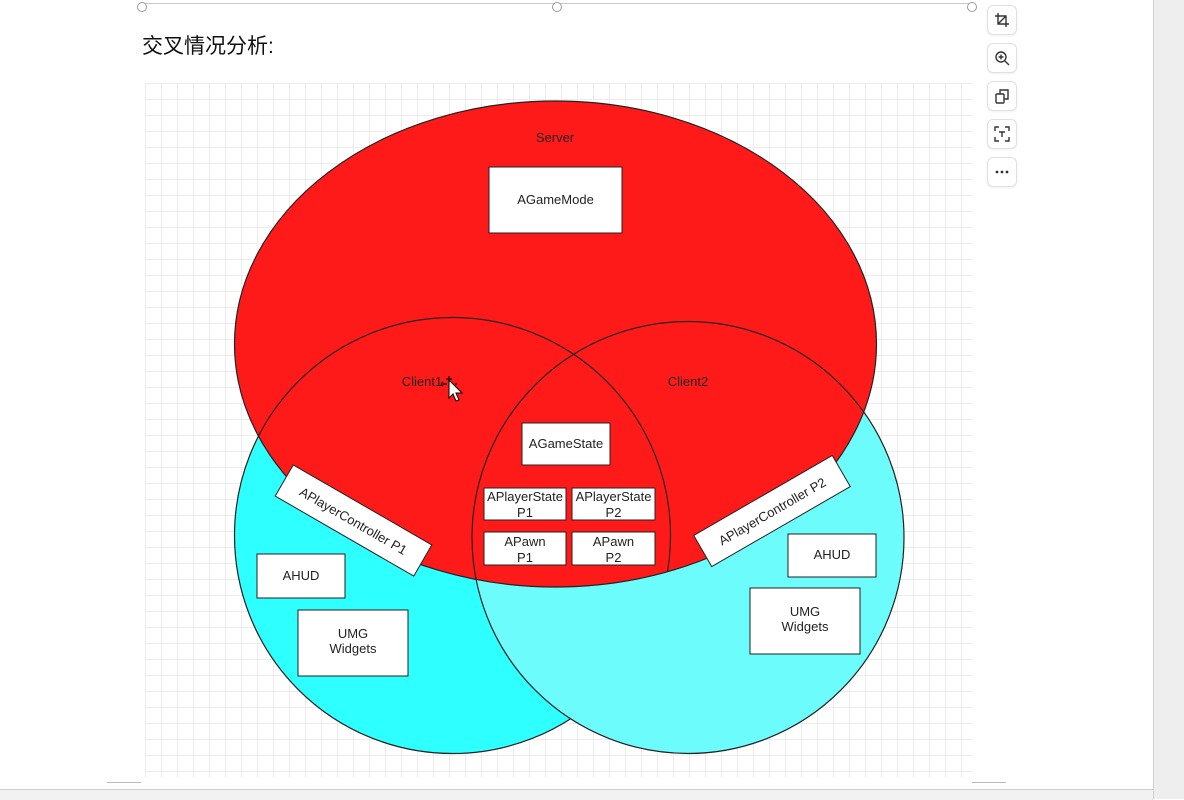 The height and width of the screenshot is (800, 1184). Describe the element at coordinates (301, 575) in the screenshot. I see `hud-left-label: AHUD` at that location.